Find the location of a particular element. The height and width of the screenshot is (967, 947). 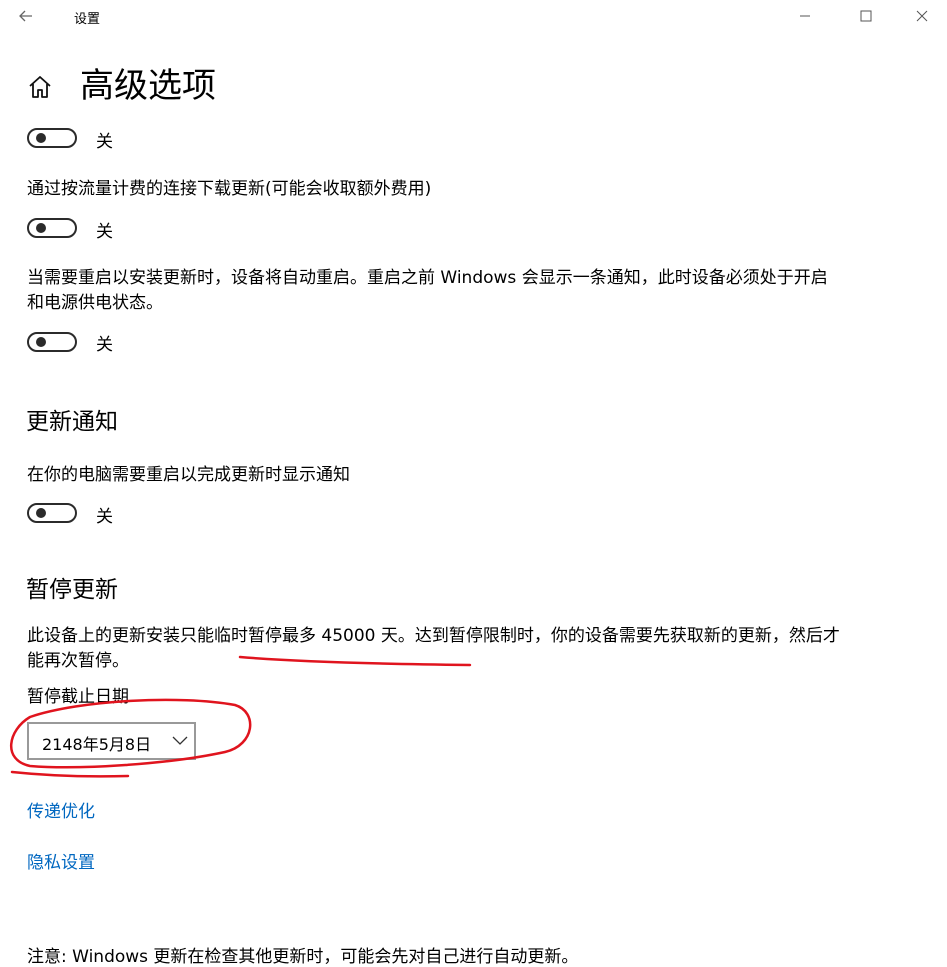

home-icon is located at coordinates (40, 87).